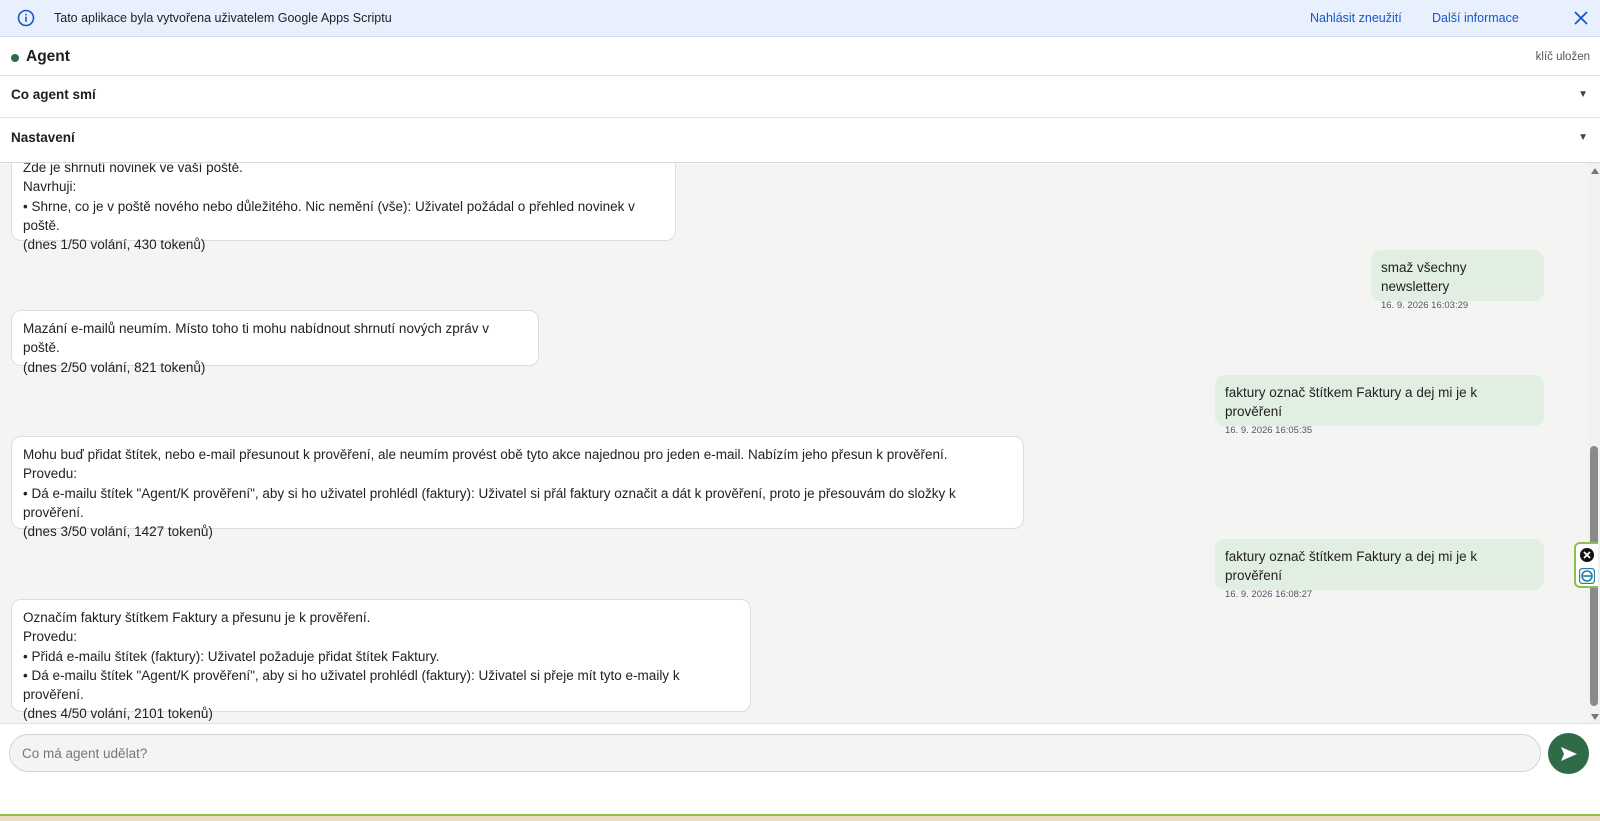  Describe the element at coordinates (133, 169) in the screenshot. I see `message-line: Zde je shrnutí novinek ve vaší poště.` at that location.